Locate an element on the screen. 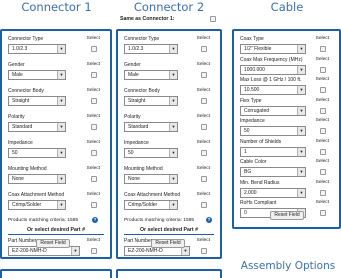 The image size is (341, 278). field-dropdown: 1/2" Flexible ▼ is located at coordinates (273, 49).